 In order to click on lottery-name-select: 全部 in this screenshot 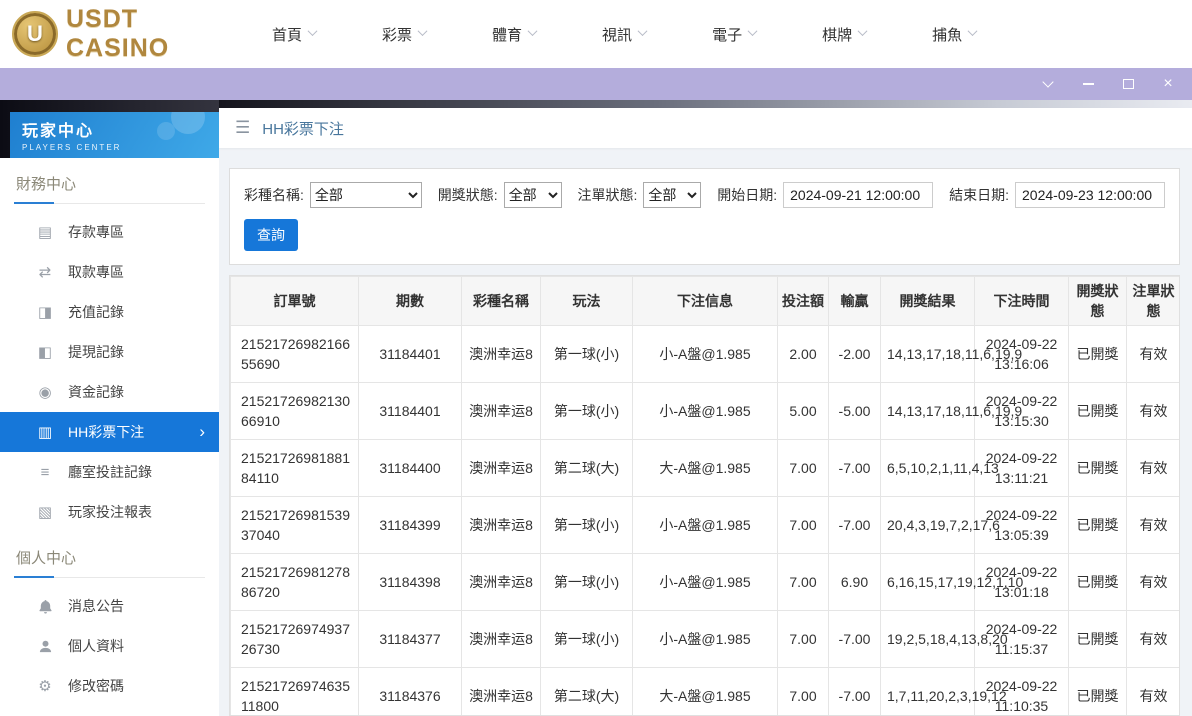, I will do `click(365, 195)`.